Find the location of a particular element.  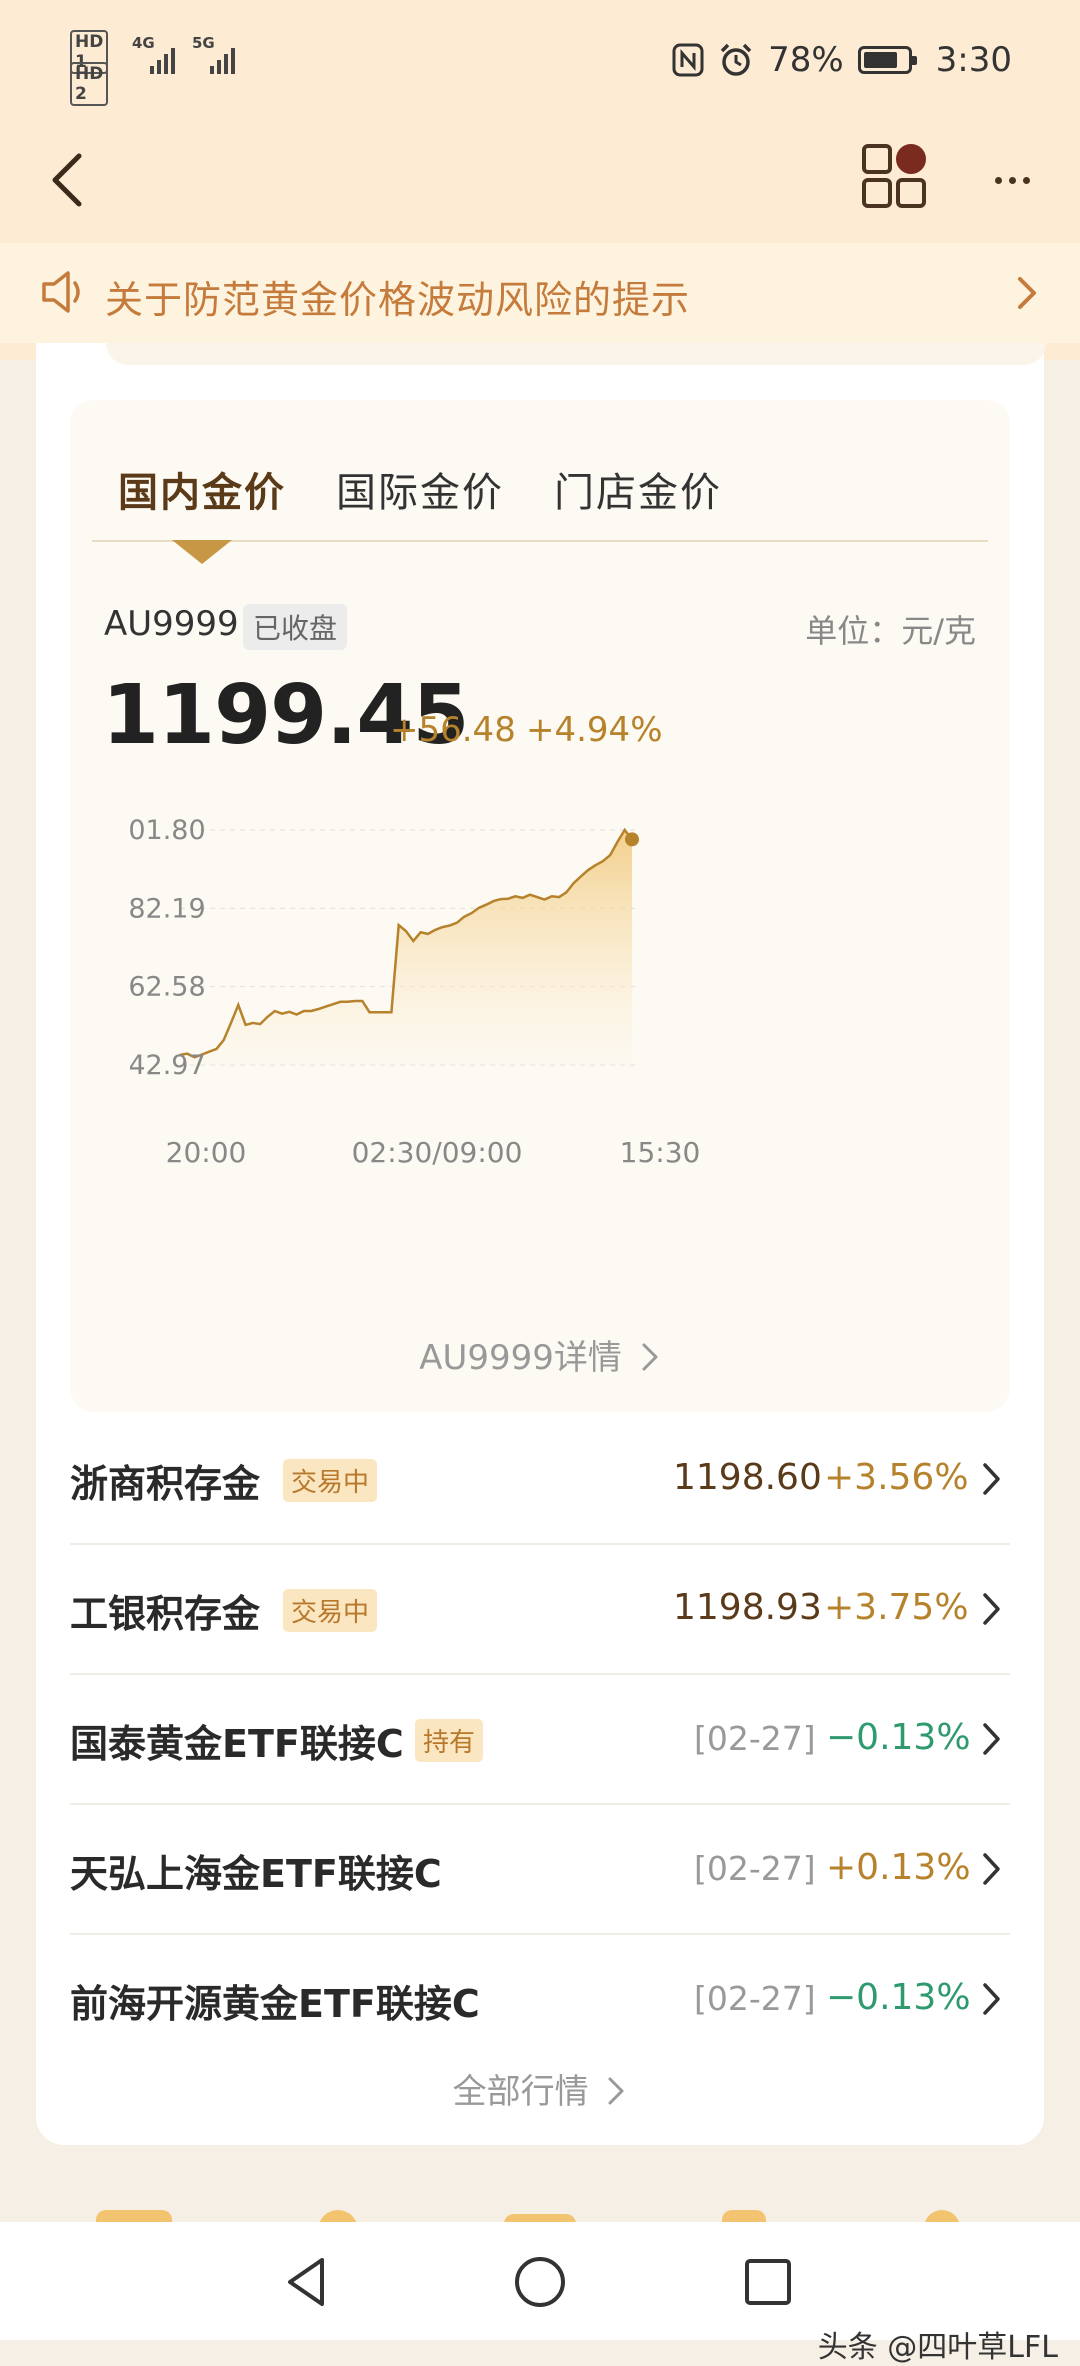

product-name: 天弘上海金ETF联接C is located at coordinates (256, 1874).